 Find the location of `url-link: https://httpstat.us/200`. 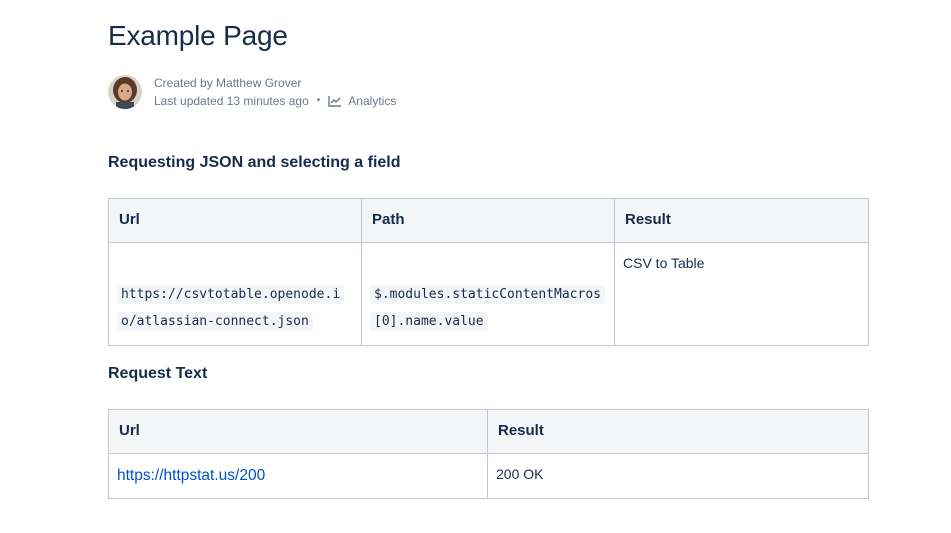

url-link: https://httpstat.us/200 is located at coordinates (191, 475).